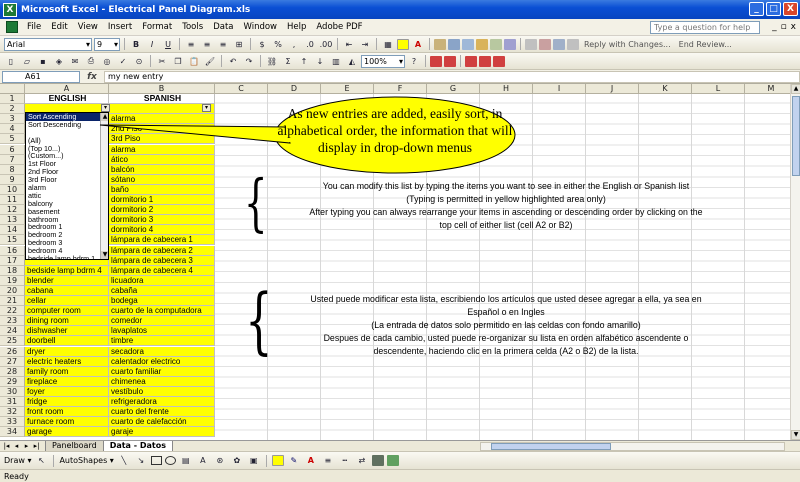 The width and height of the screenshot is (800, 482). I want to click on row-header: 10, so click(12, 189).